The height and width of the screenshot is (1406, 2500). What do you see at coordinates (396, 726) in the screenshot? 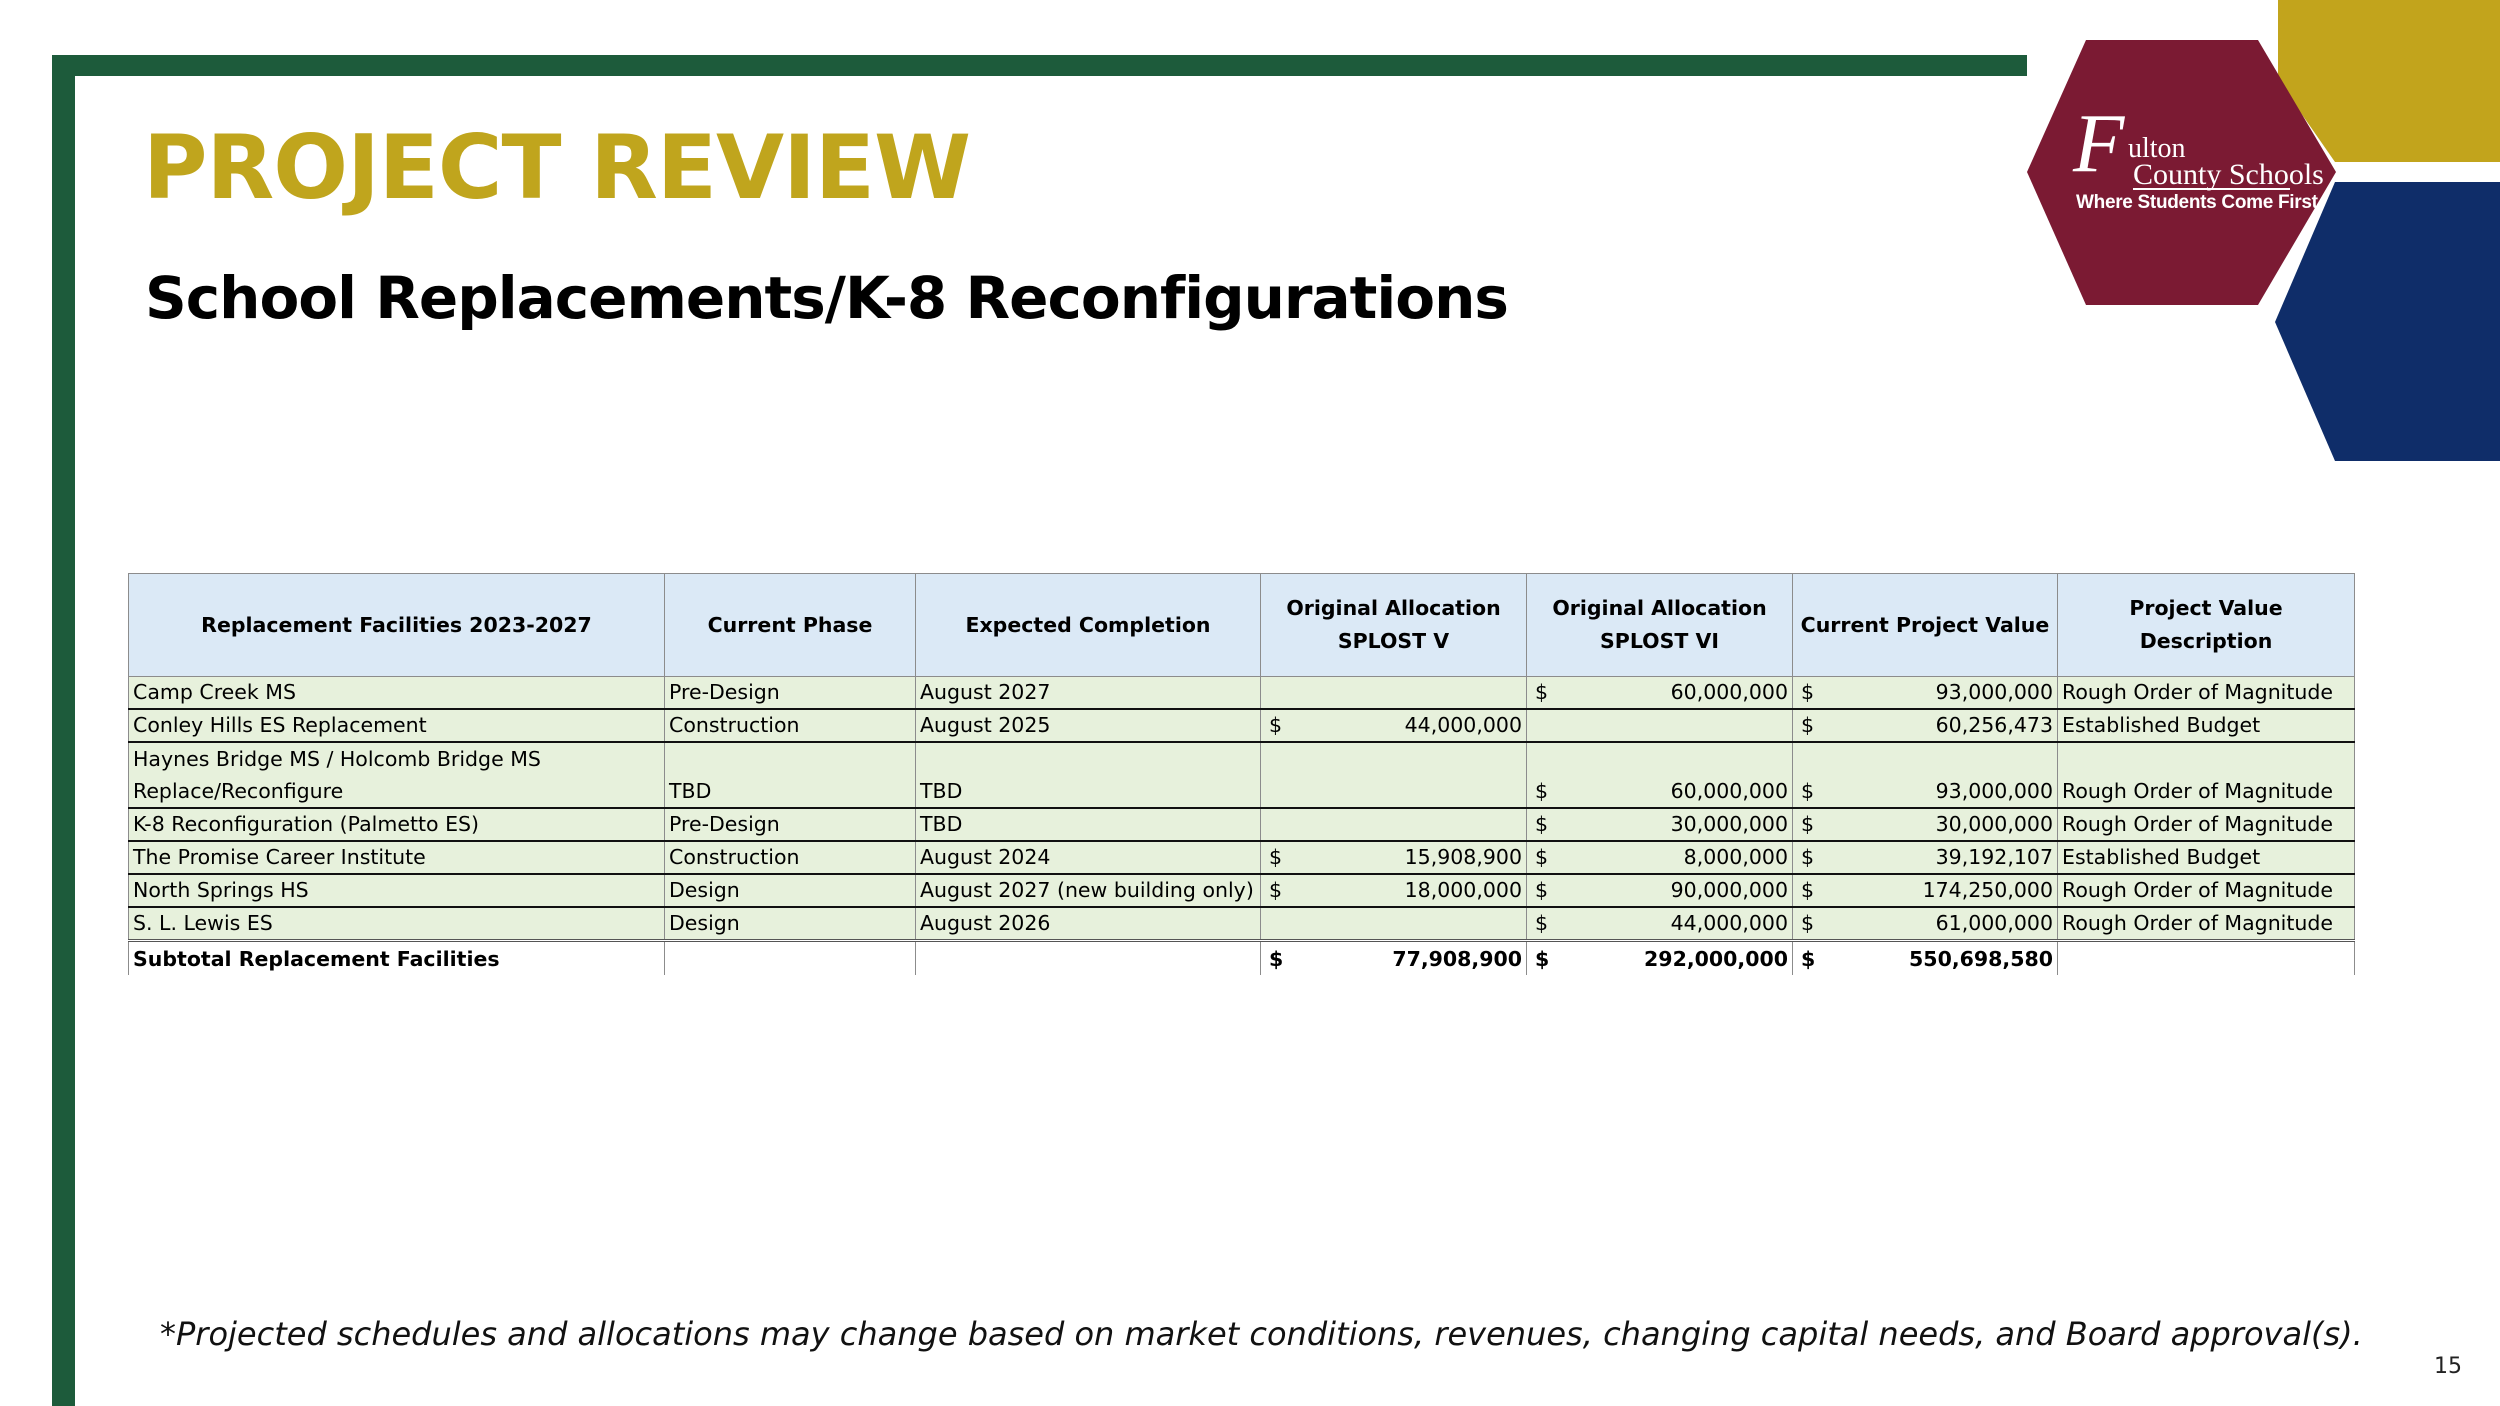
I see `cell-facility: Conley Hills ES Replacement` at bounding box center [396, 726].